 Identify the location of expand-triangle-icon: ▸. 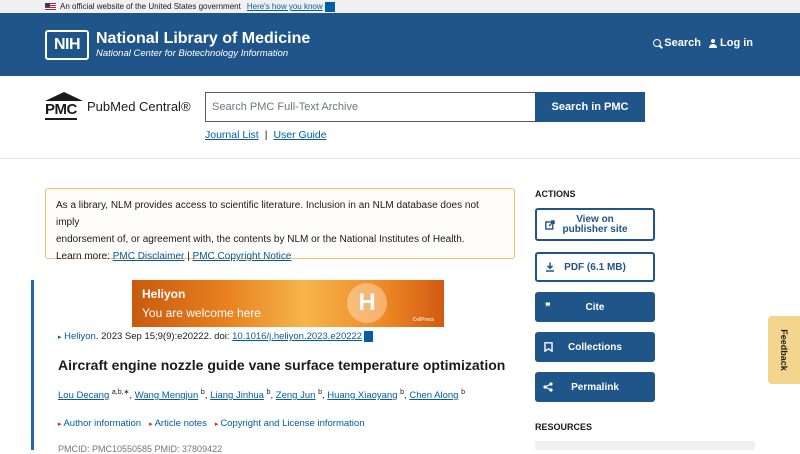
(60, 338).